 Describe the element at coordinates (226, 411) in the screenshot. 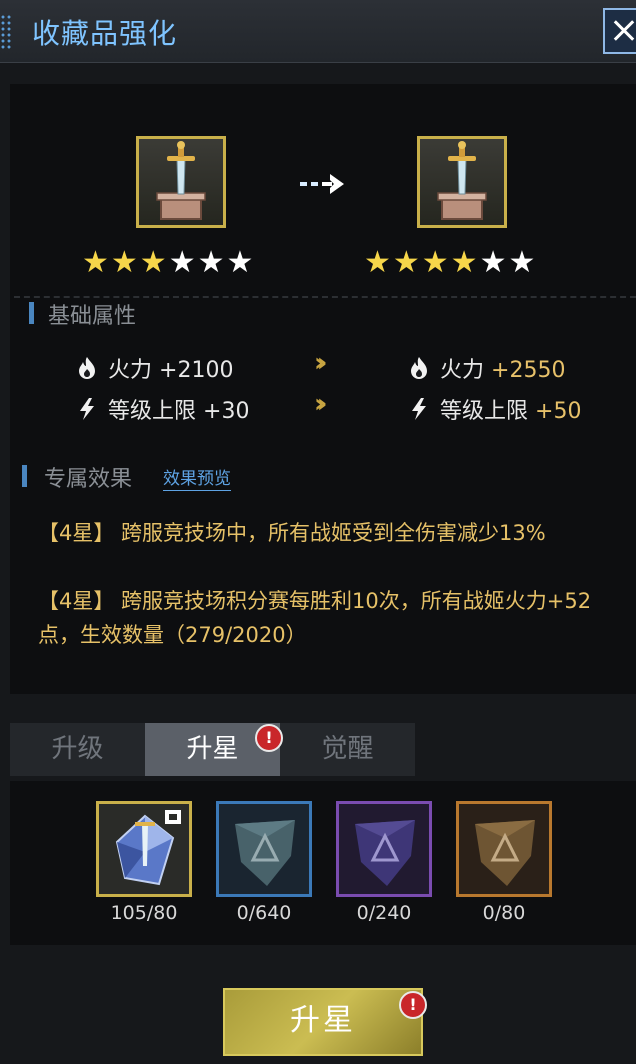

I see `attr-value: +30` at that location.